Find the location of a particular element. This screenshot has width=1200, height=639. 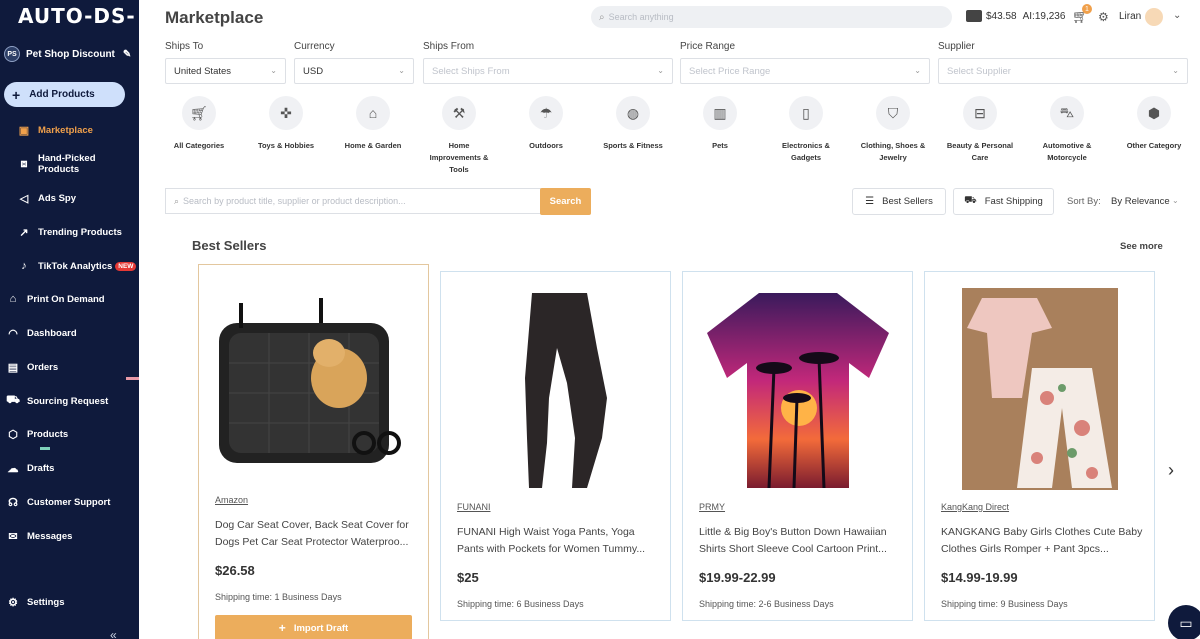

category-clothing: ⛉ Clothing, Shoes & Jewelry is located at coordinates (893, 130).